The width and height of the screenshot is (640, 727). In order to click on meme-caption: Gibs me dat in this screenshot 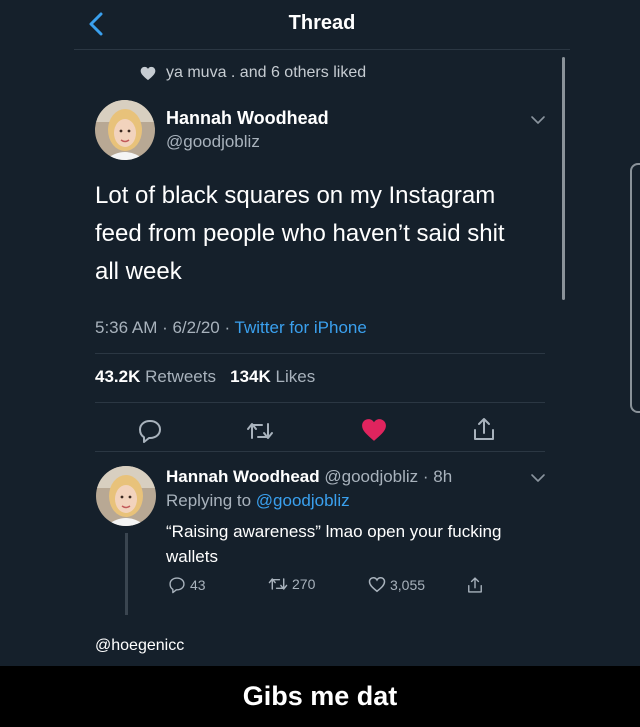, I will do `click(320, 696)`.